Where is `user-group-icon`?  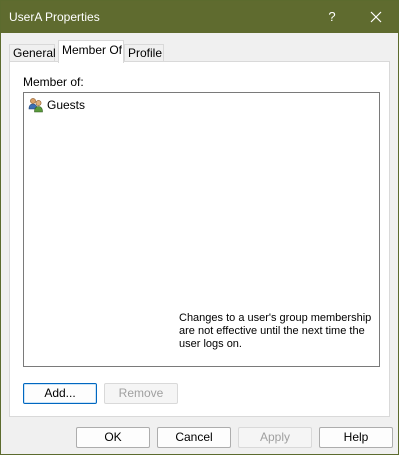
user-group-icon is located at coordinates (35, 105).